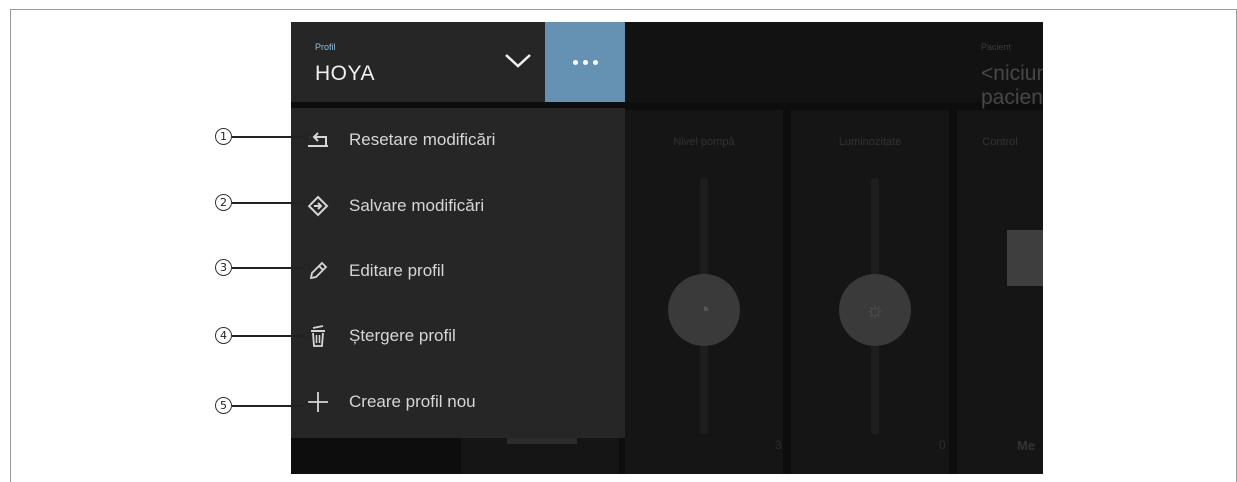 Image resolution: width=1237 pixels, height=482 pixels. What do you see at coordinates (345, 73) in the screenshot?
I see `profile-name: HOYA` at bounding box center [345, 73].